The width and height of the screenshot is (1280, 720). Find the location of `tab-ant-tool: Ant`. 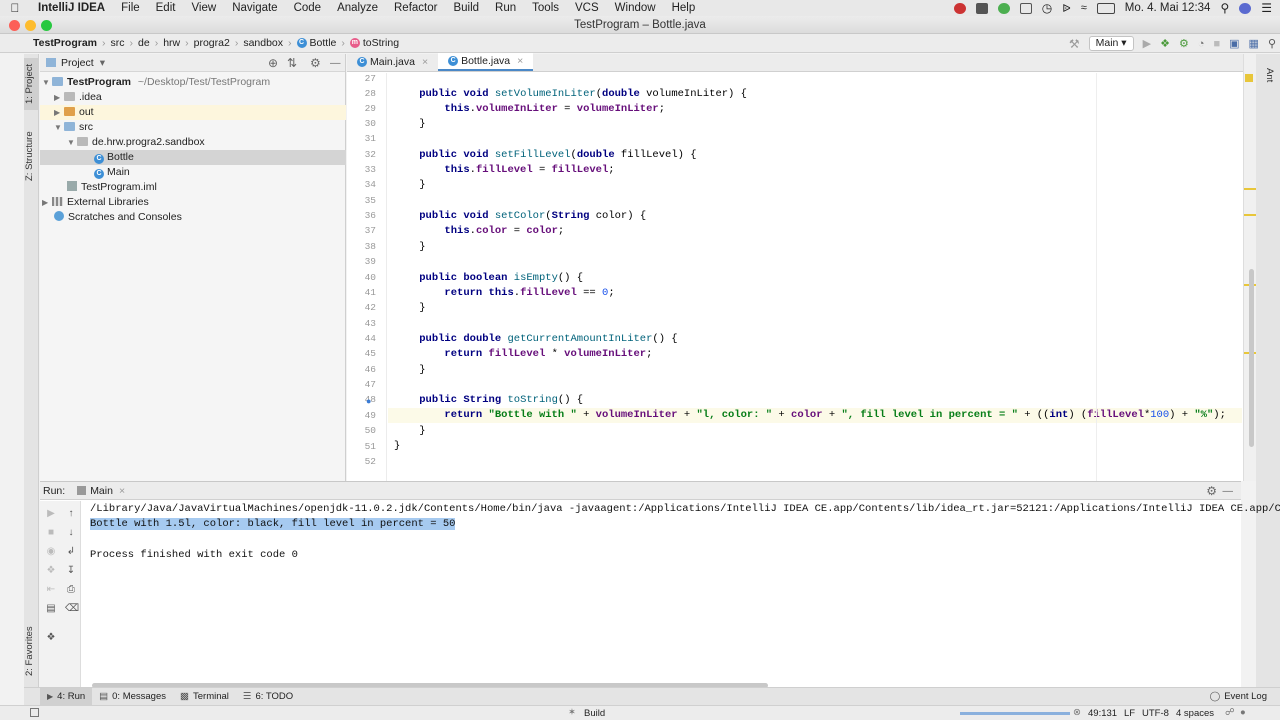

tab-ant-tool: Ant is located at coordinates (1267, 75).